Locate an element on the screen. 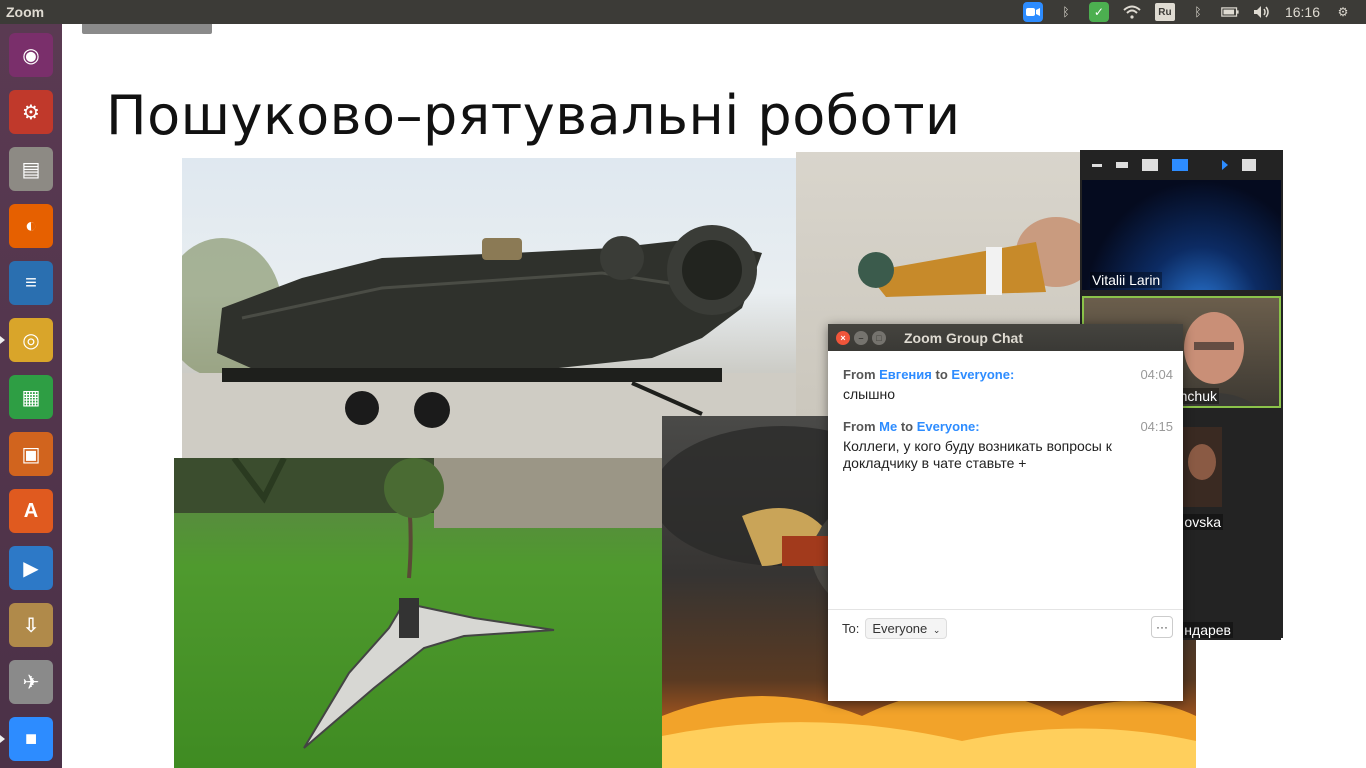 The width and height of the screenshot is (1366, 768). keyboard-layout-indicator: Ru is located at coordinates (1164, 12).